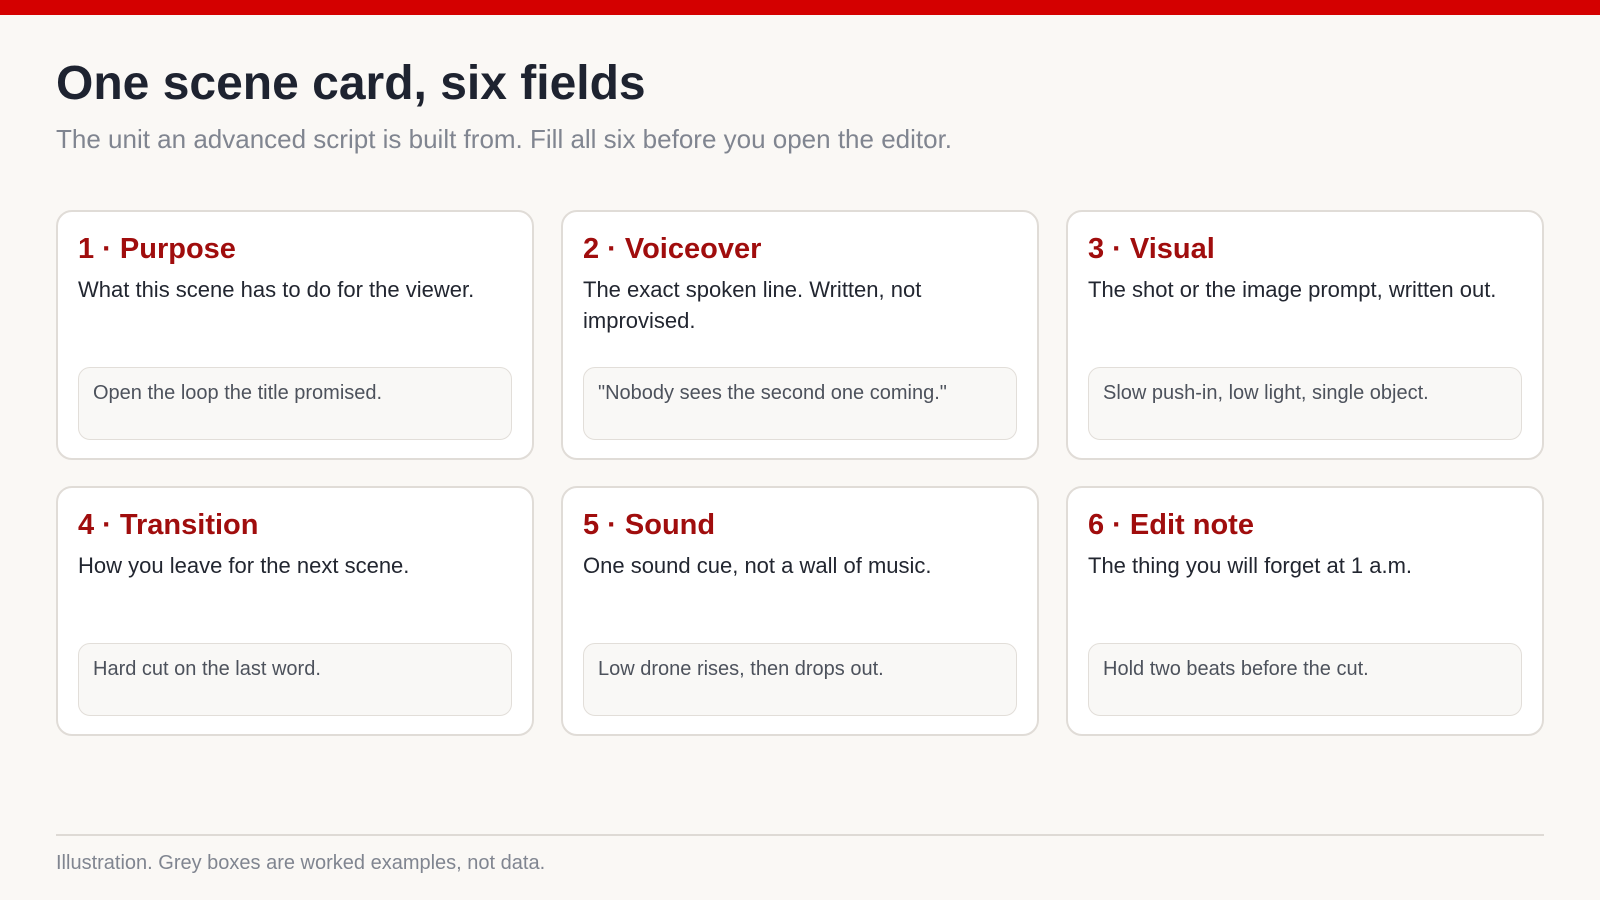  Describe the element at coordinates (168, 525) in the screenshot. I see `field-heading: 4 · Transition` at that location.